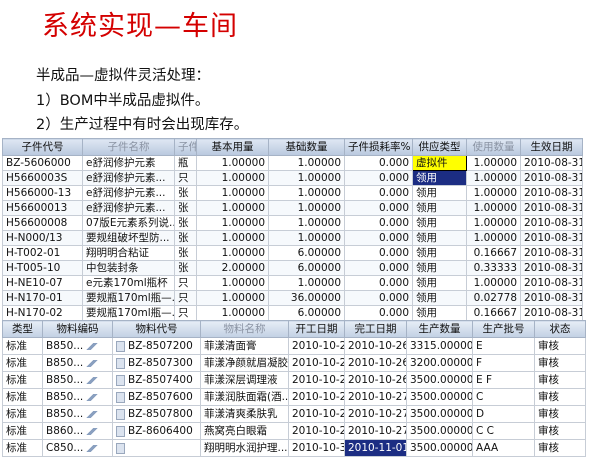 The height and width of the screenshot is (457, 591). Describe the element at coordinates (42, 253) in the screenshot. I see `cell-part-code: H-T002-01` at that location.